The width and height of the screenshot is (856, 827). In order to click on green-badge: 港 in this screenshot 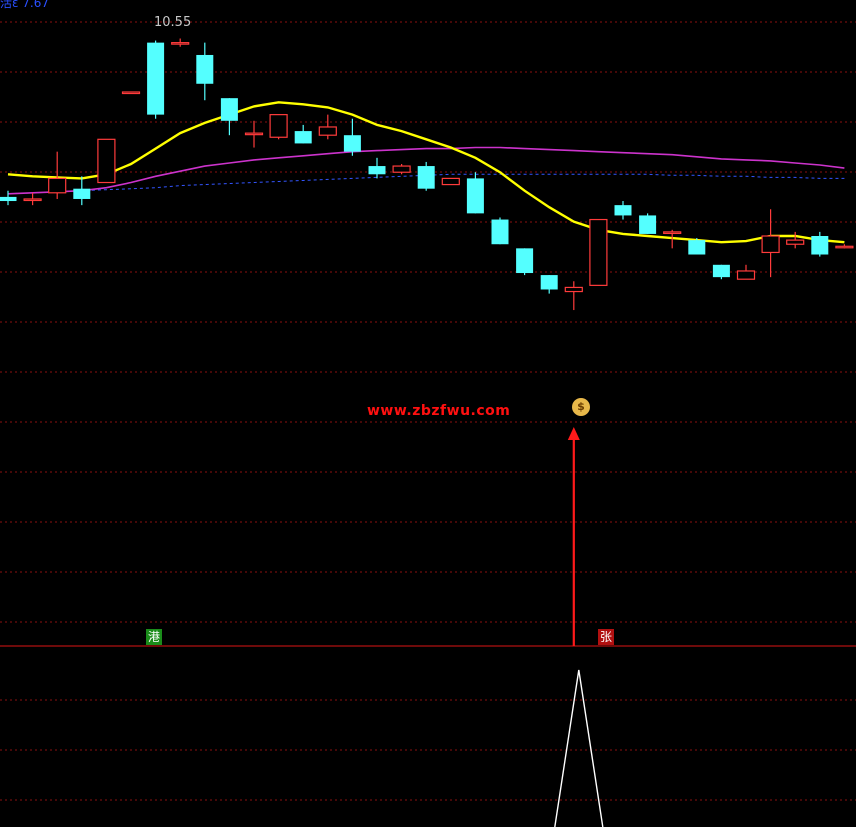, I will do `click(154, 637)`.